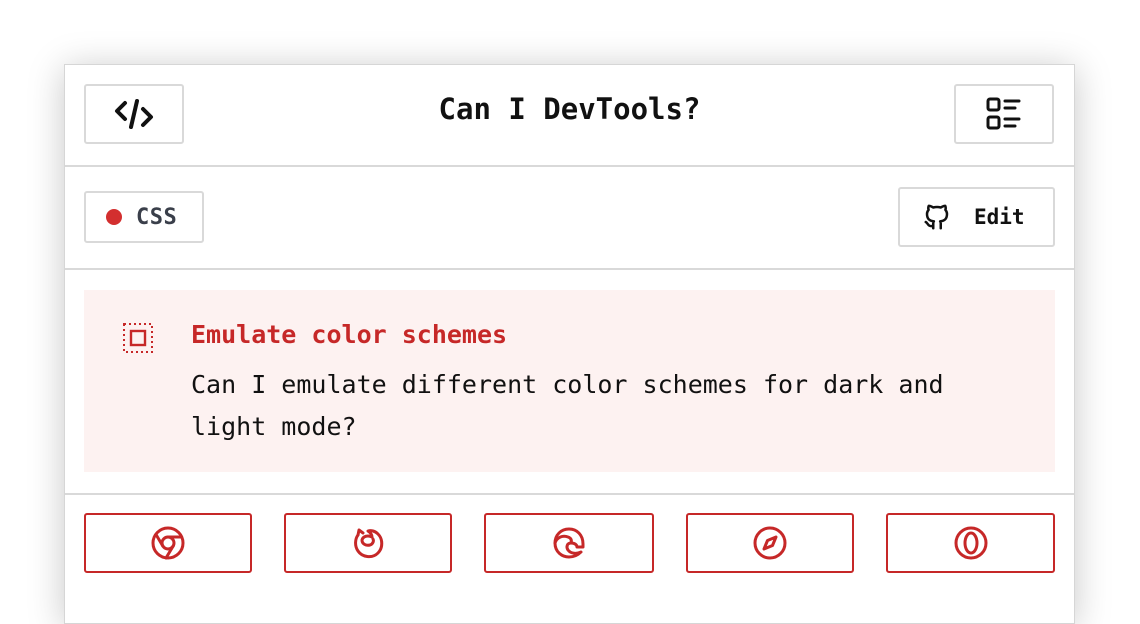 The height and width of the screenshot is (624, 1140). What do you see at coordinates (114, 217) in the screenshot?
I see `category-color-dot` at bounding box center [114, 217].